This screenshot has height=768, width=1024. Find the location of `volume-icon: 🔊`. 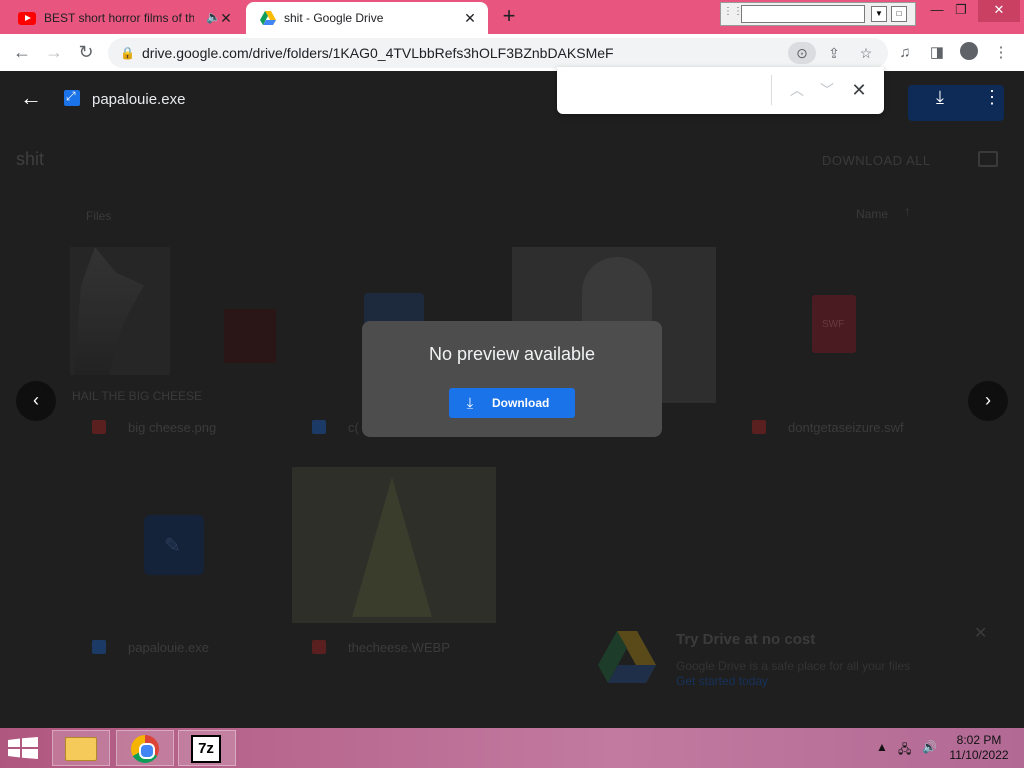

volume-icon: 🔊 is located at coordinates (929, 747).